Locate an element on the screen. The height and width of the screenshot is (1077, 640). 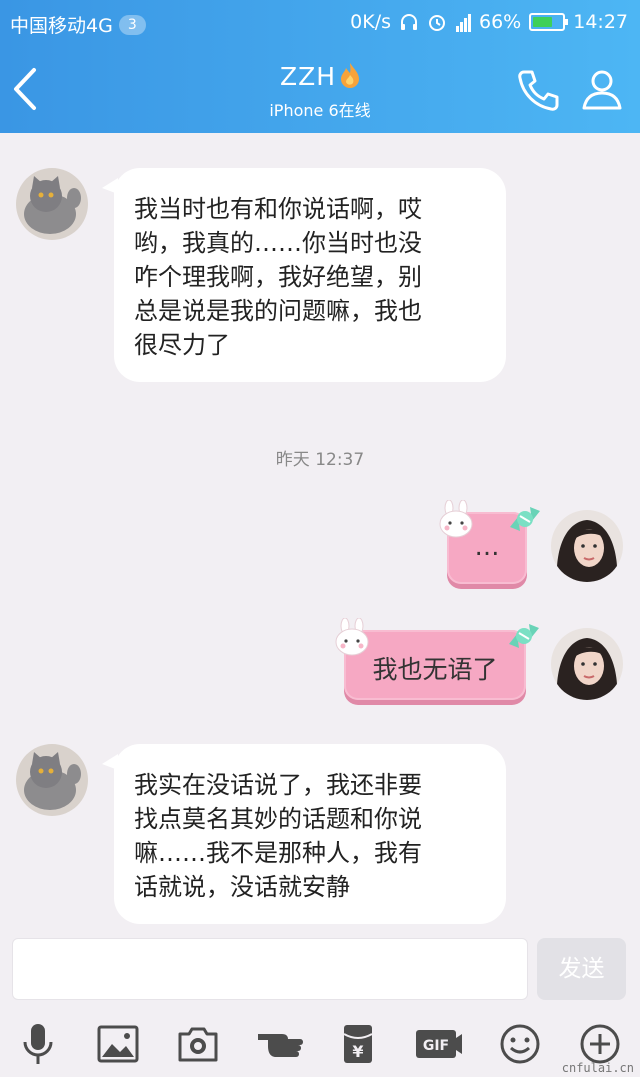
gif-button: GIF is located at coordinates (439, 1044).